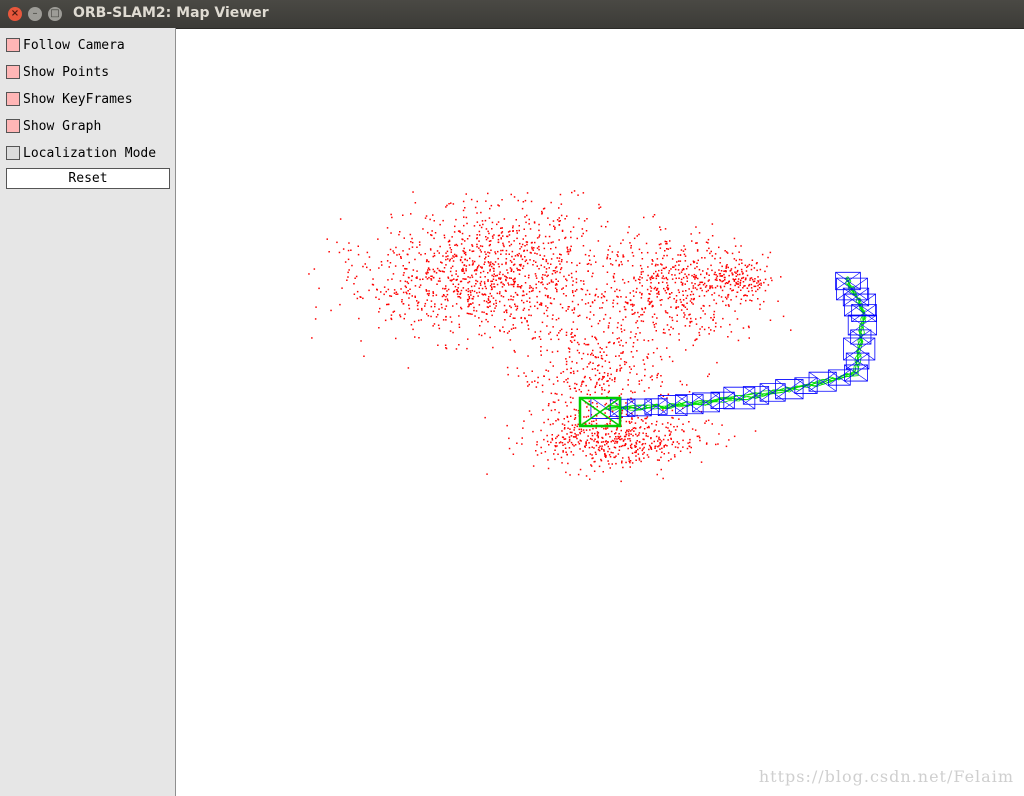 The height and width of the screenshot is (796, 1024). What do you see at coordinates (57, 72) in the screenshot?
I see `show-points-option: Show Points` at bounding box center [57, 72].